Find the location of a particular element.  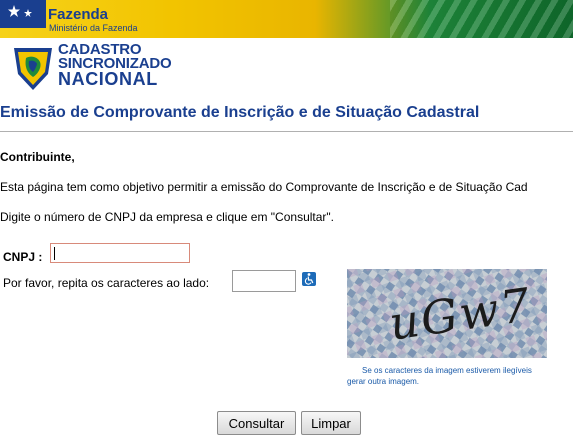

banner-subtitle: Ministério da Fazenda is located at coordinates (93, 28).